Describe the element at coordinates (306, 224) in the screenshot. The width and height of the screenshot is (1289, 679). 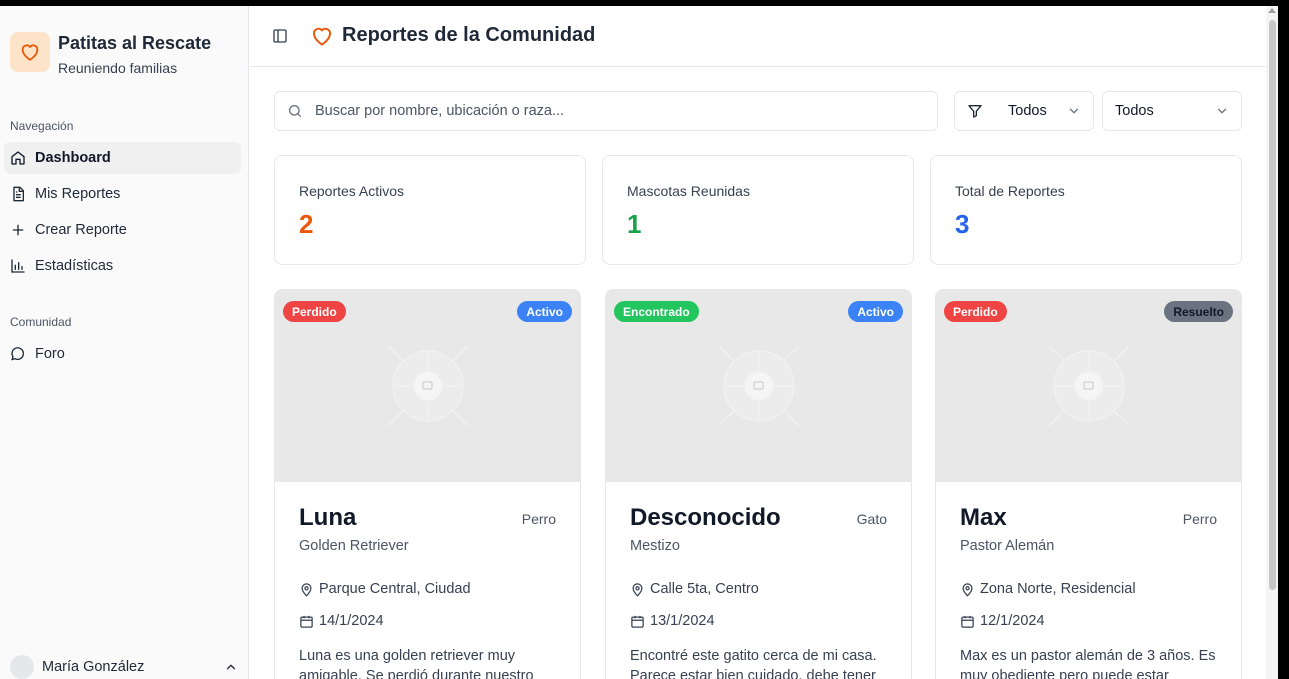
I see `stat-value: 2` at that location.